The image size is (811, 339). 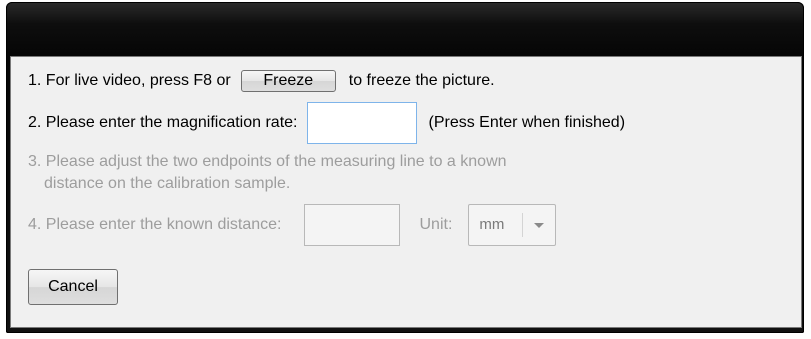 I want to click on unit-label: Unit:, so click(x=436, y=224).